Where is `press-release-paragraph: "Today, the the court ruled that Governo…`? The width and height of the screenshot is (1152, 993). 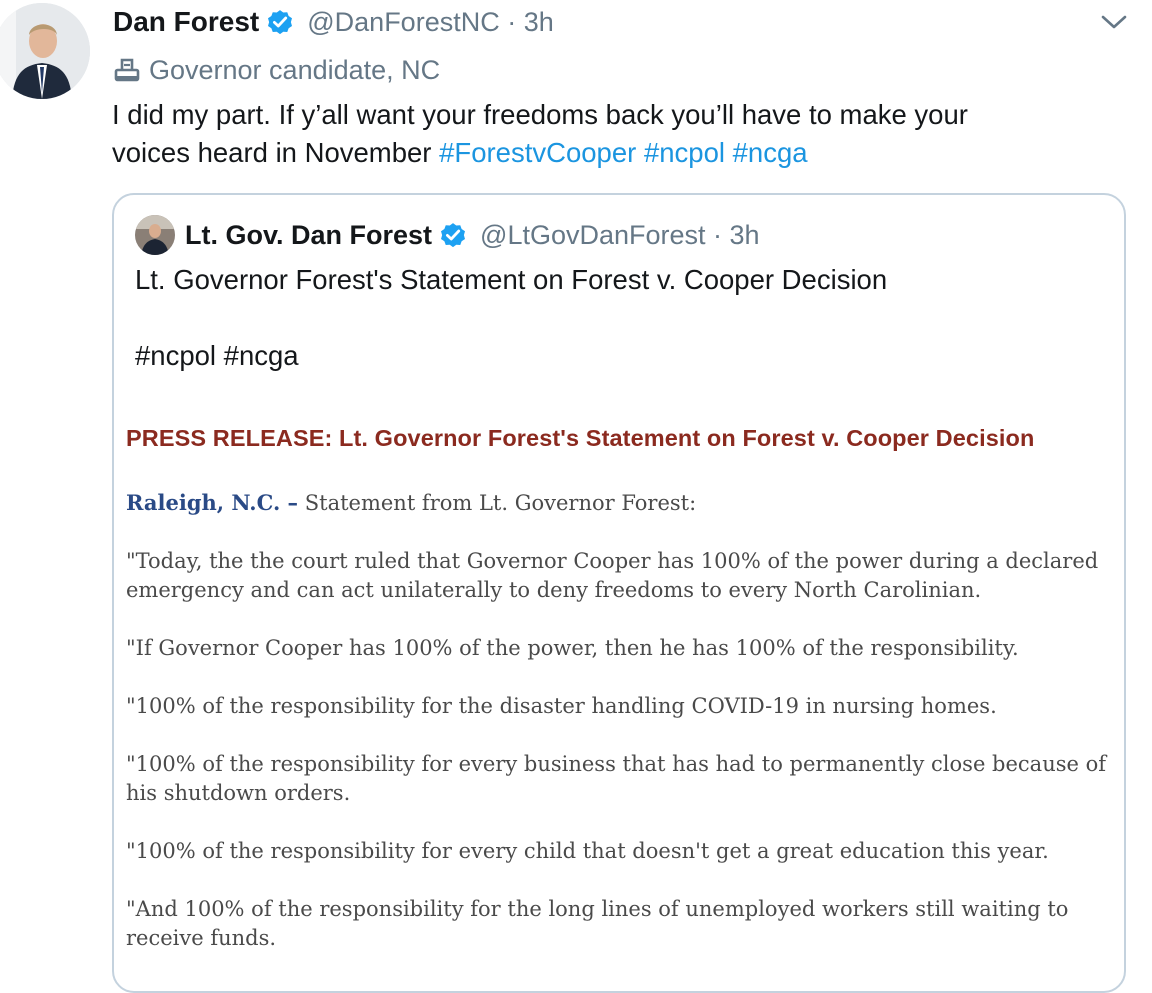 press-release-paragraph: "Today, the the court ruled that Governo… is located at coordinates (612, 575).